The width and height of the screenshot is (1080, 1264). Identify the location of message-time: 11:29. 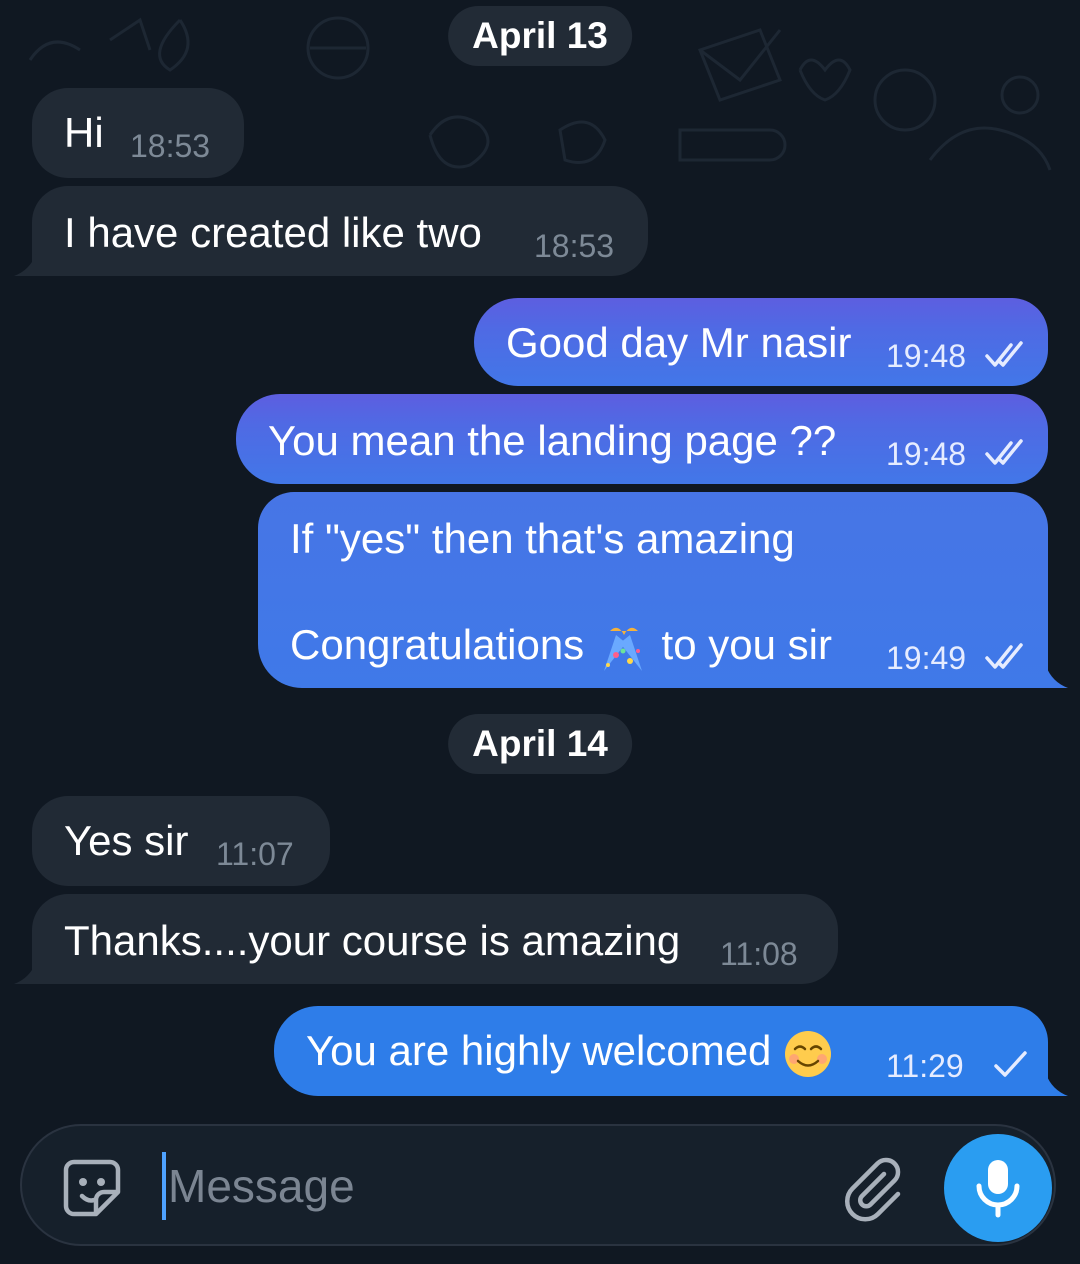
(925, 1066).